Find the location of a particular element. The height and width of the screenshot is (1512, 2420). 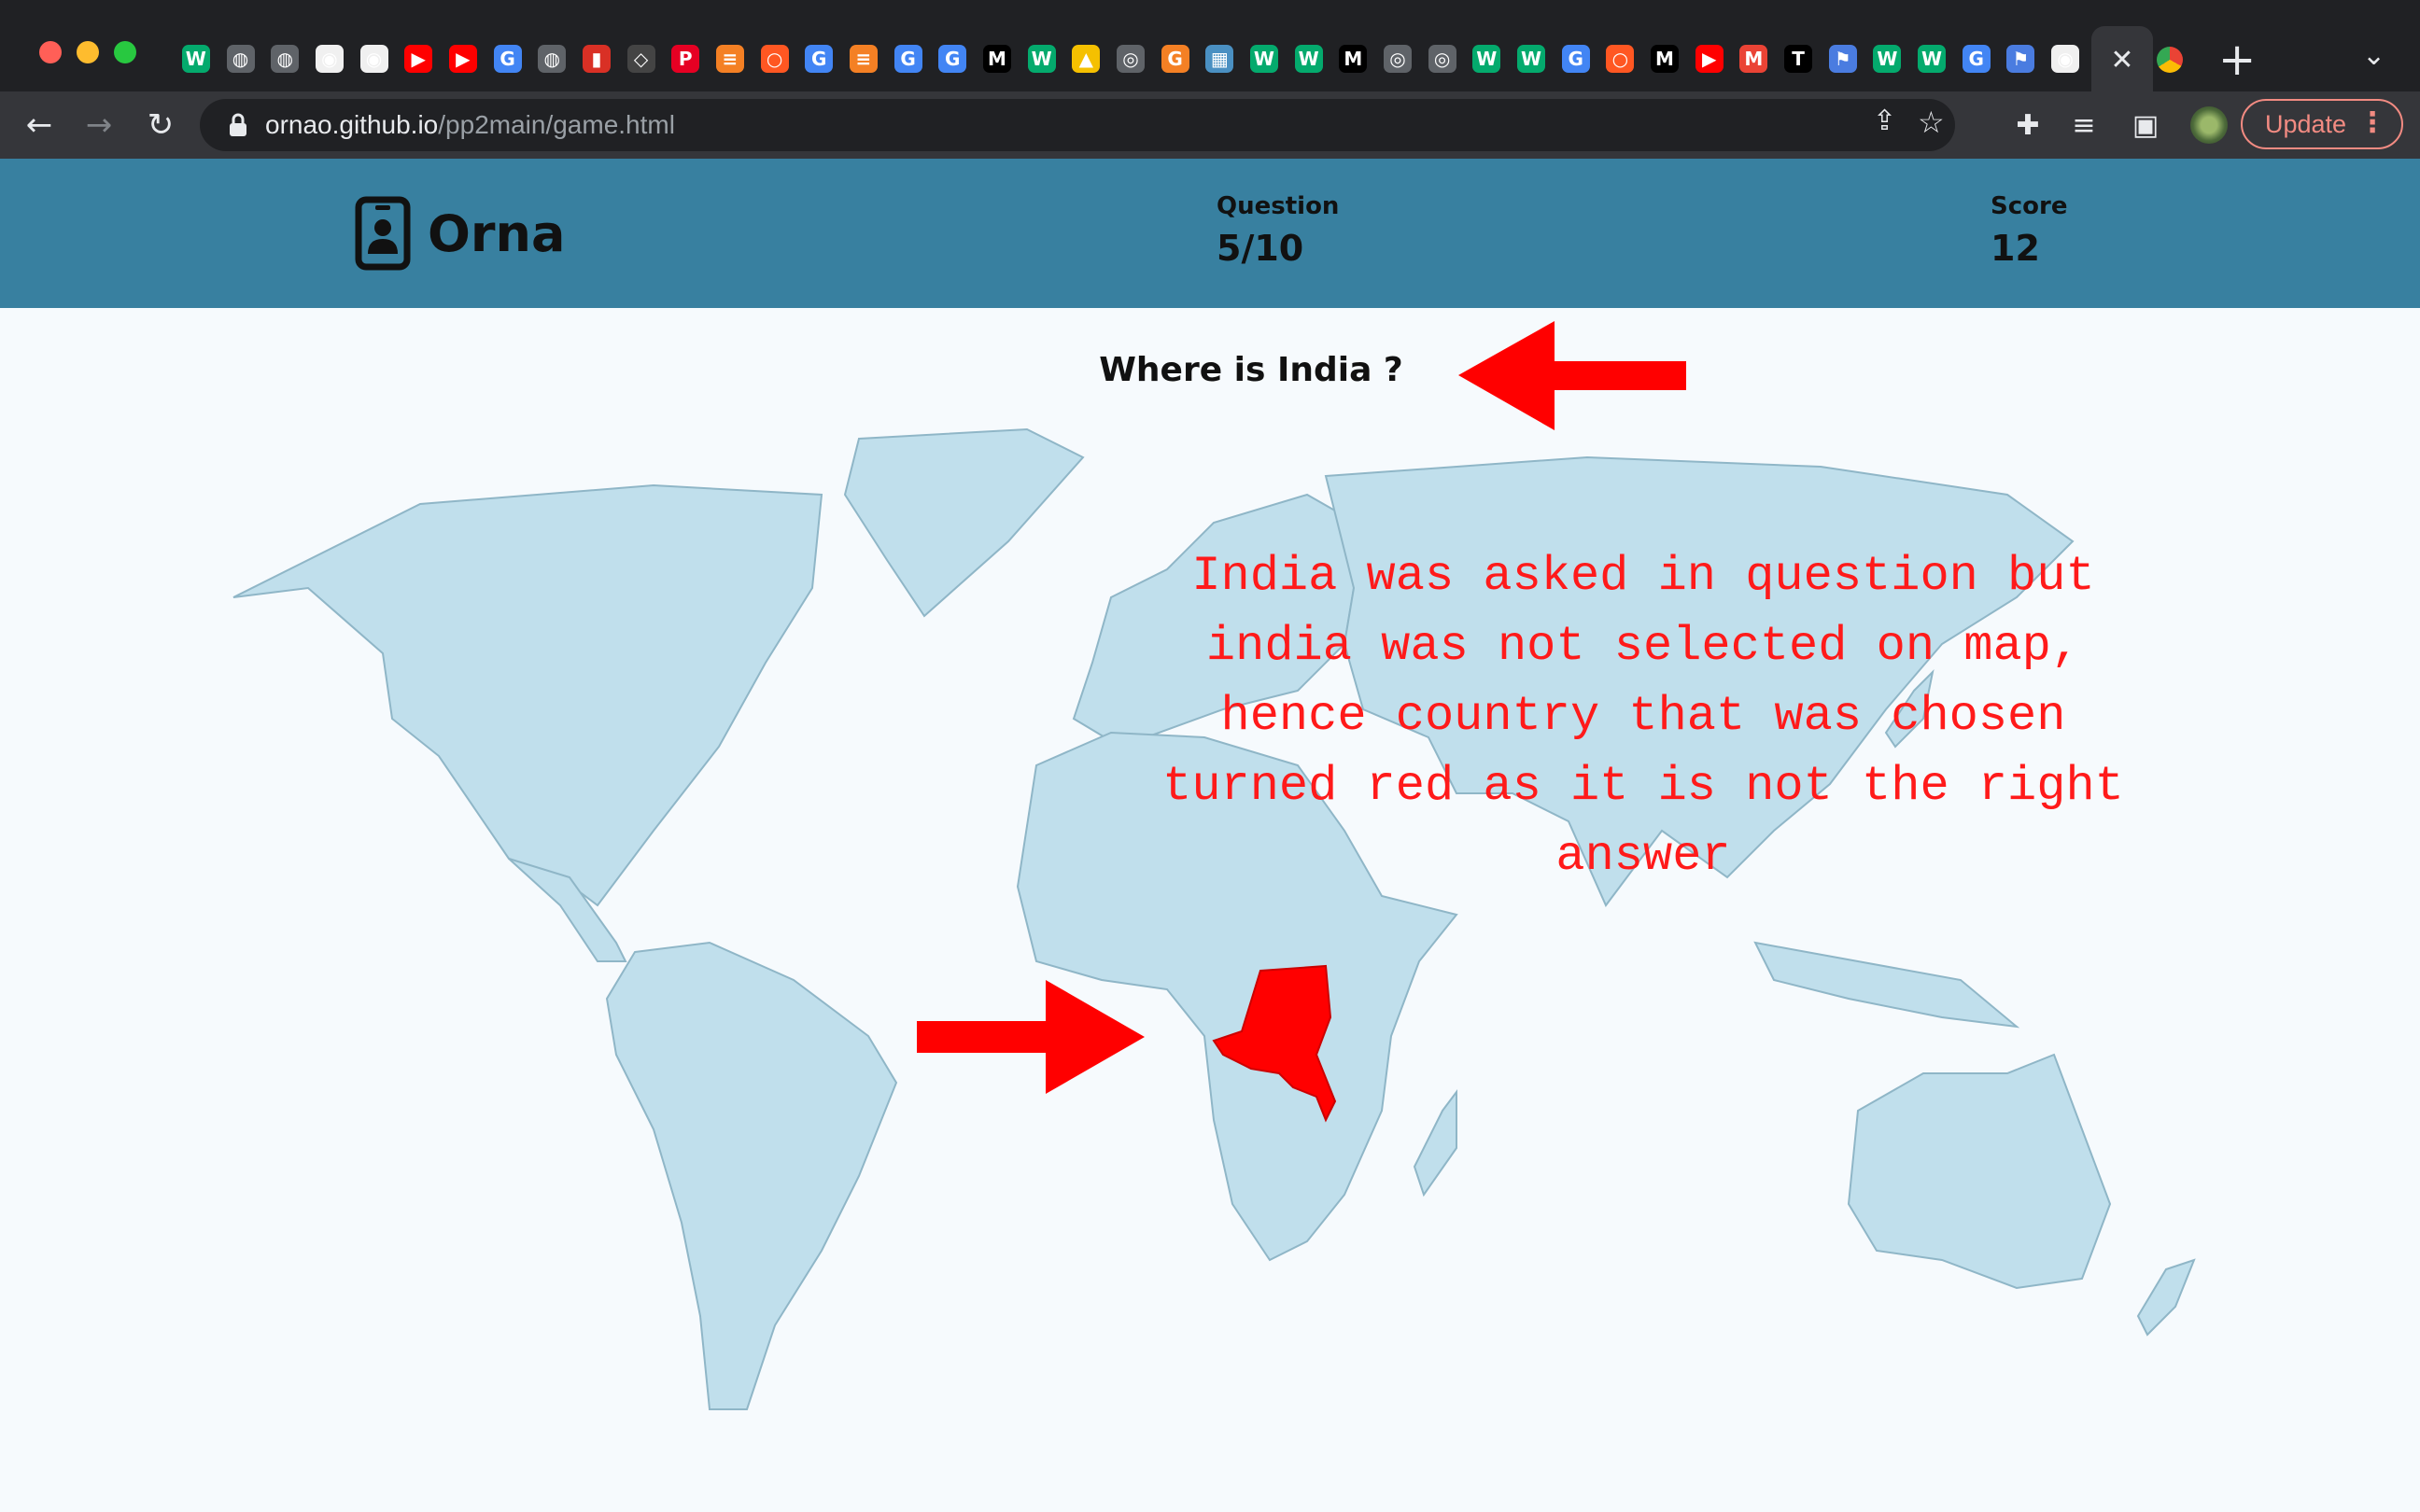

country-new-zealand is located at coordinates (2166, 1297).